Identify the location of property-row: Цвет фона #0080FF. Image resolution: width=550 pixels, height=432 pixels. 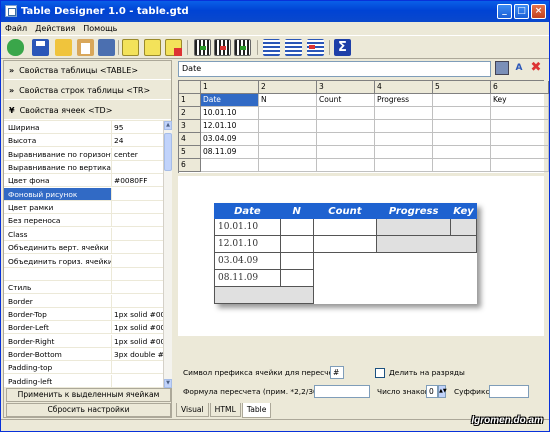
(83, 181).